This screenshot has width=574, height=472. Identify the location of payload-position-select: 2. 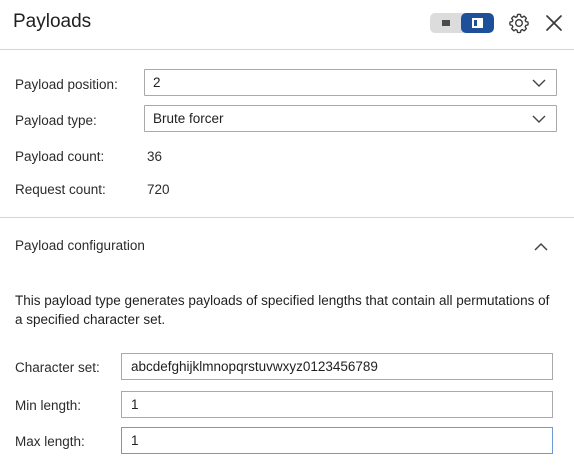
(350, 82).